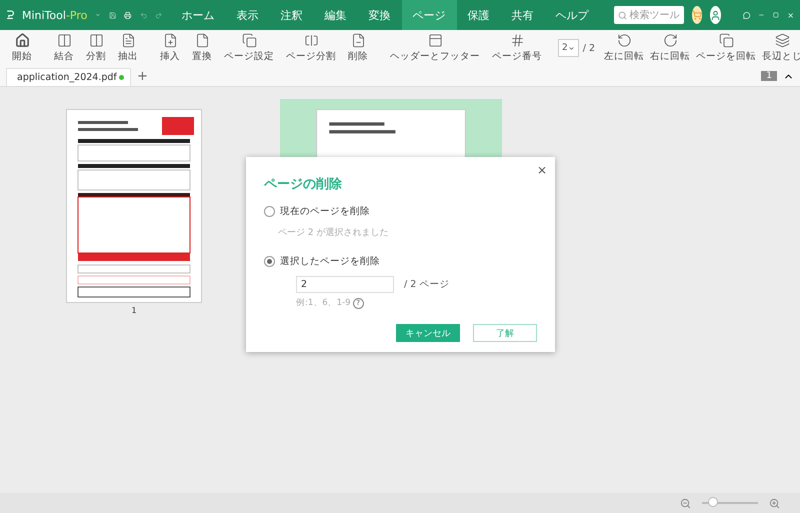 This screenshot has height=513, width=800. What do you see at coordinates (198, 15) in the screenshot?
I see `menu-tab: ホーム` at bounding box center [198, 15].